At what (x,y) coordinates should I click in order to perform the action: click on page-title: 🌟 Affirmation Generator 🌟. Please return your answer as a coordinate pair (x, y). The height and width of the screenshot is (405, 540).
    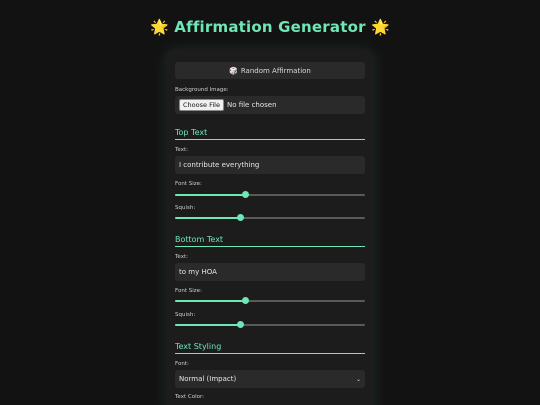
    Looking at the image, I should click on (270, 27).